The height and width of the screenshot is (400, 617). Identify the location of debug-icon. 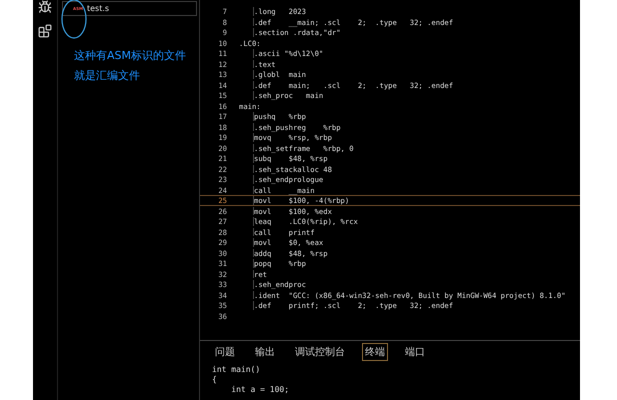
(45, 7).